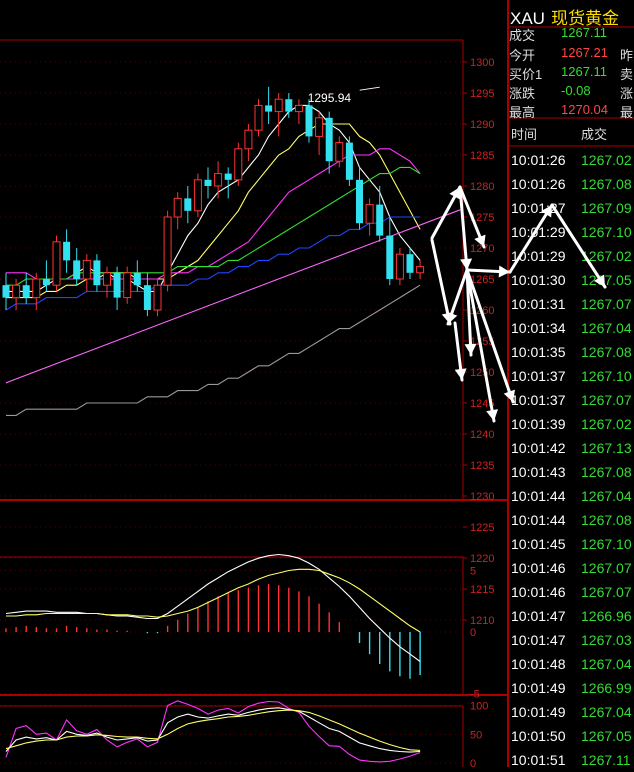 The height and width of the screenshot is (772, 634). Describe the element at coordinates (572, 258) in the screenshot. I see `tick-row: 10:01:29 1267.02` at that location.